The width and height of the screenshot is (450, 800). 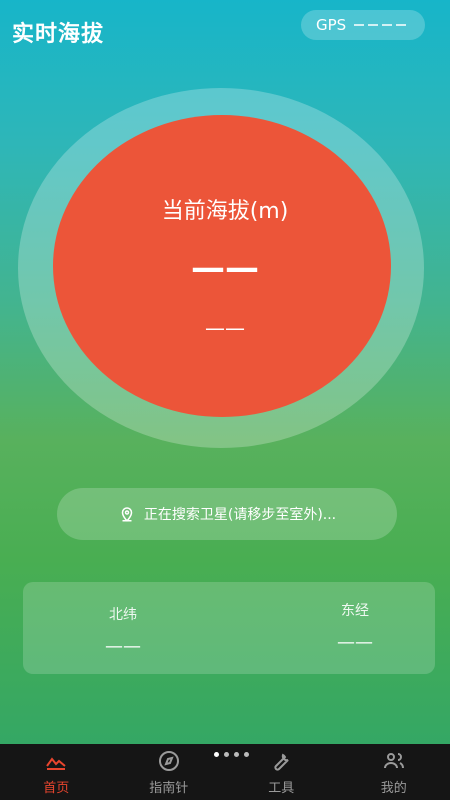 What do you see at coordinates (127, 514) in the screenshot?
I see `location-pin-icon` at bounding box center [127, 514].